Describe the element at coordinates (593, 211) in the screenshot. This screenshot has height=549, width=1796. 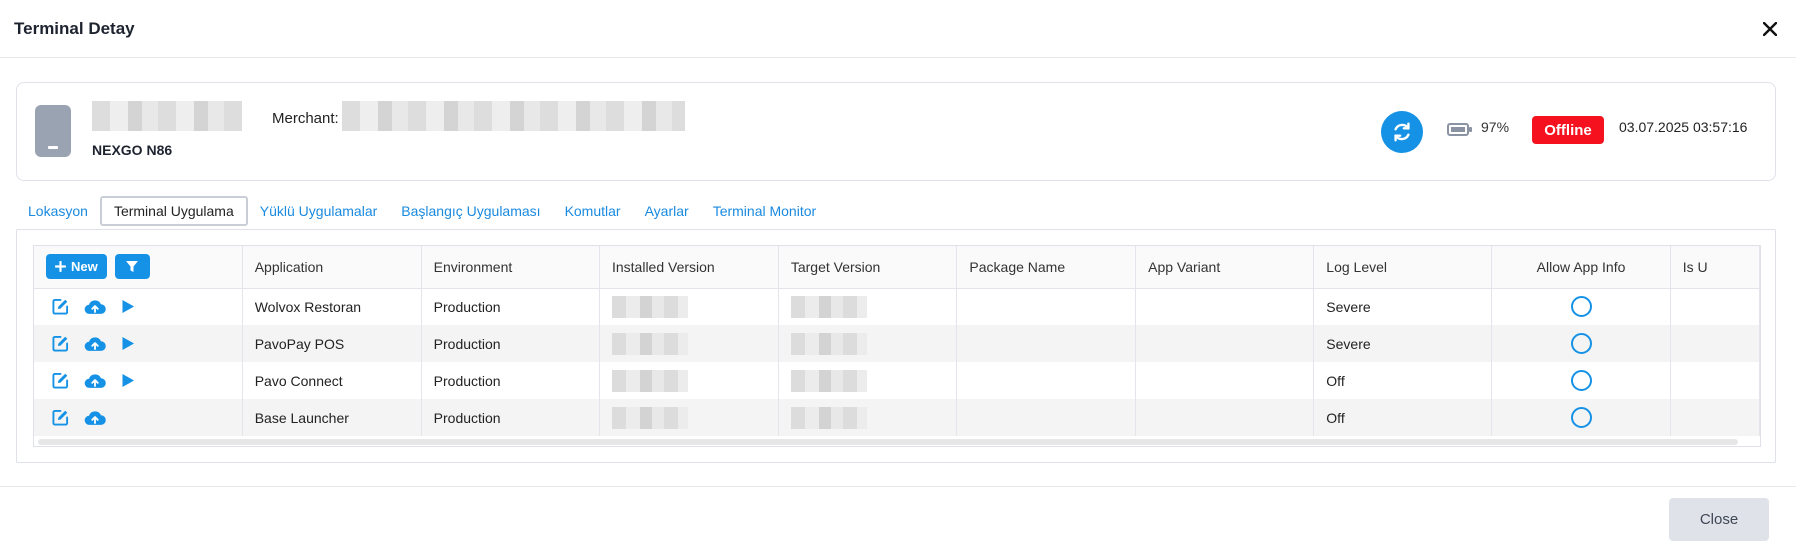
I see `tab-komutlar: Komutlar` at that location.